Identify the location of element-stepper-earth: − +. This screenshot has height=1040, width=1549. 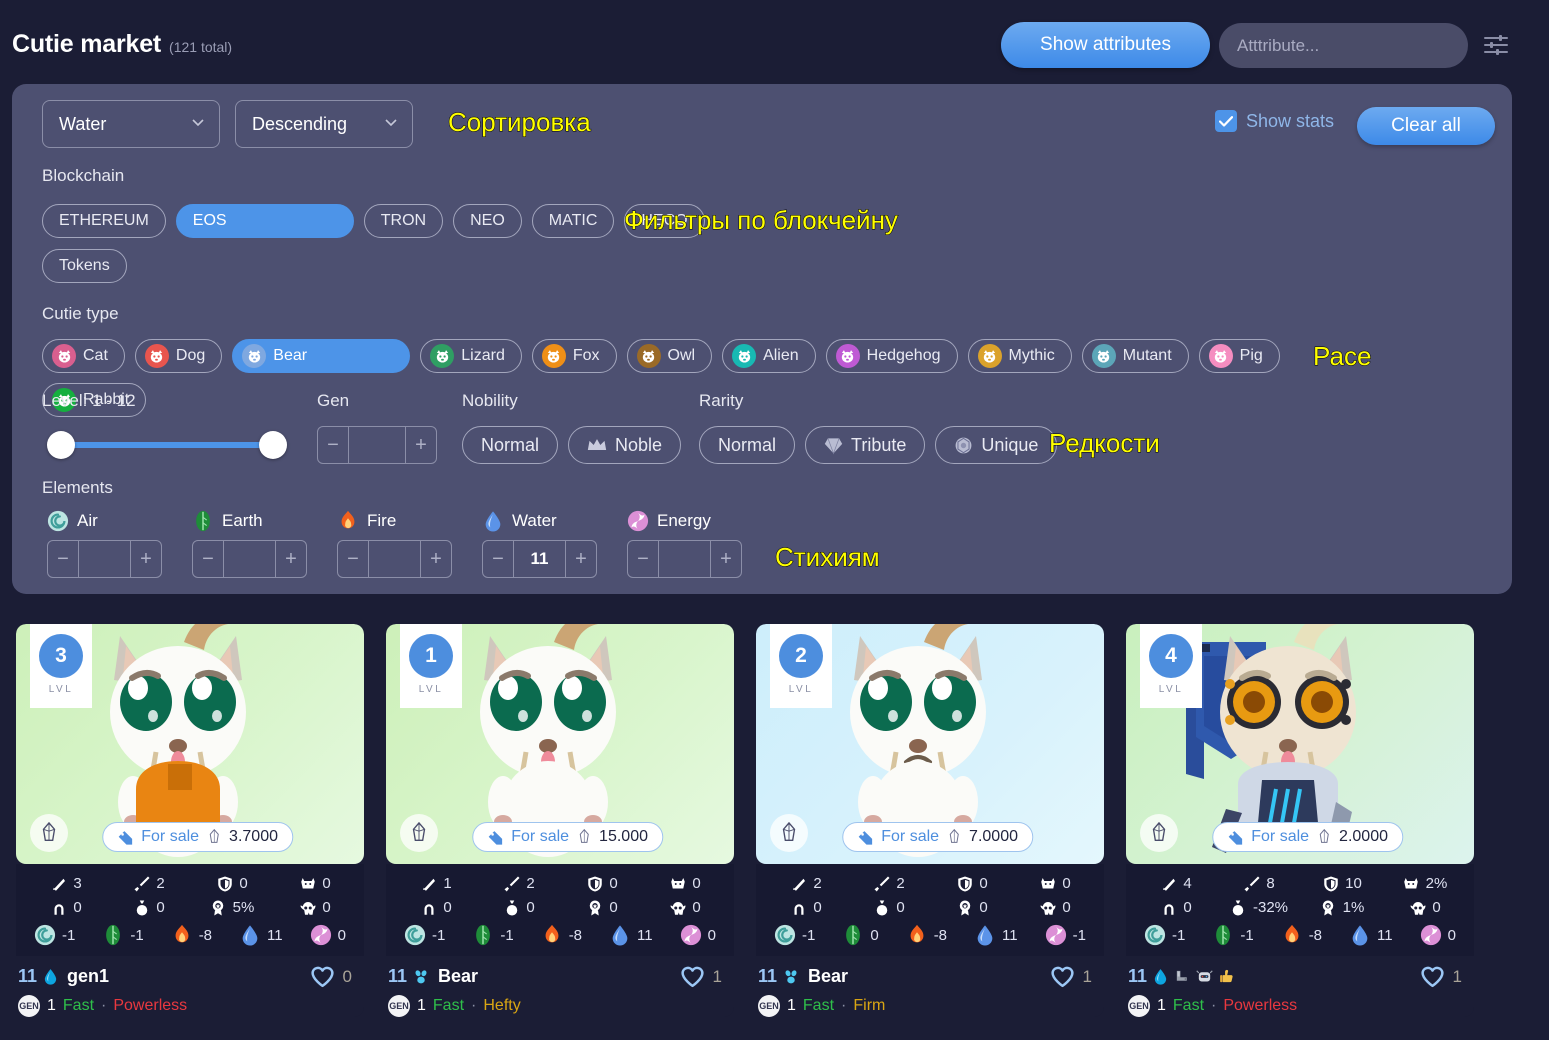
(249, 559).